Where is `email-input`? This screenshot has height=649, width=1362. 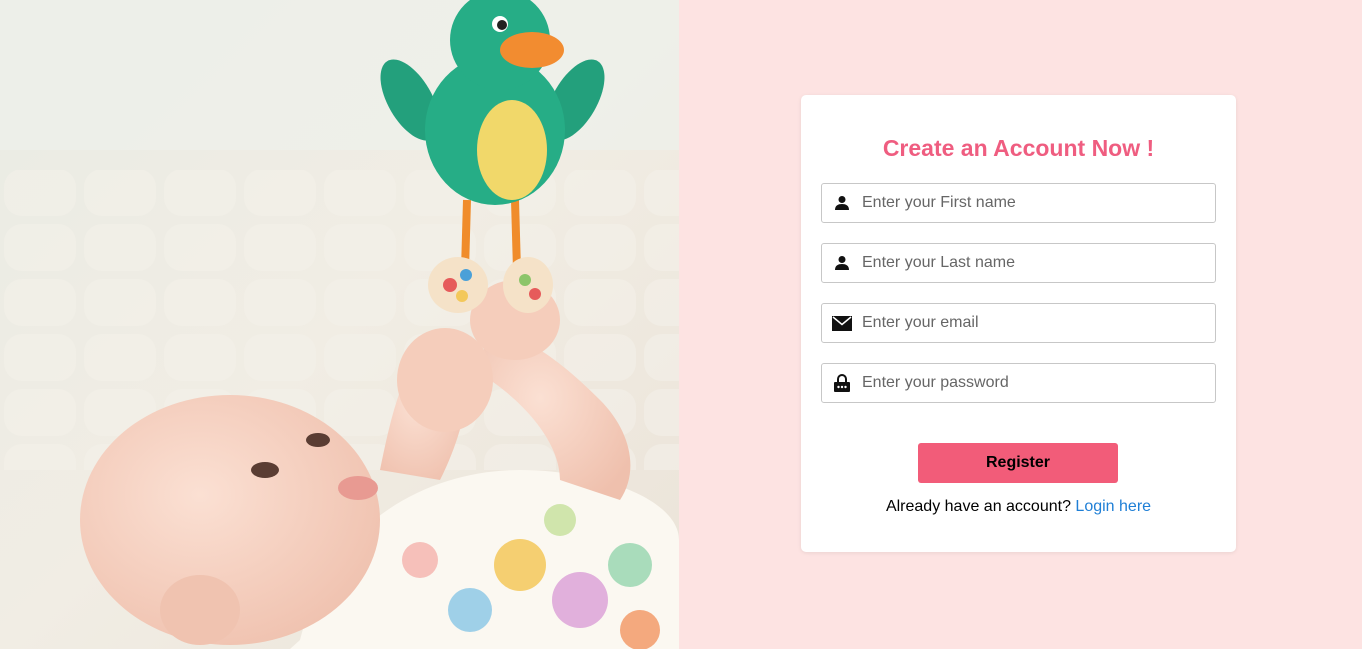
email-input is located at coordinates (1038, 323).